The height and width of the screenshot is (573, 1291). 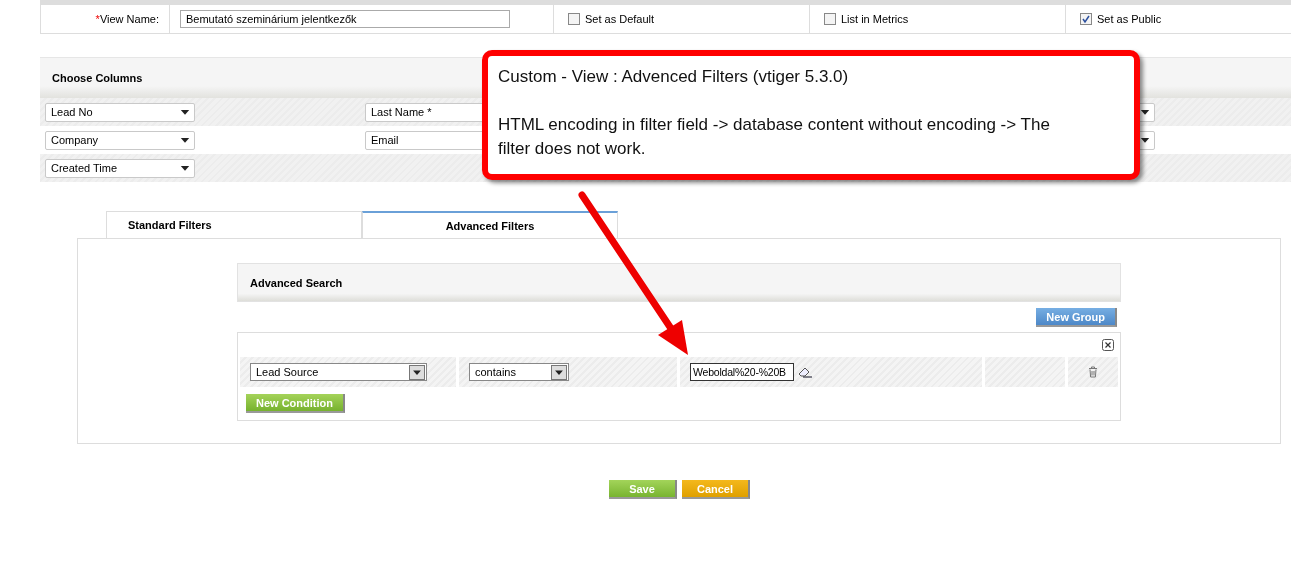 What do you see at coordinates (385, 140) in the screenshot?
I see `select-value: Email` at bounding box center [385, 140].